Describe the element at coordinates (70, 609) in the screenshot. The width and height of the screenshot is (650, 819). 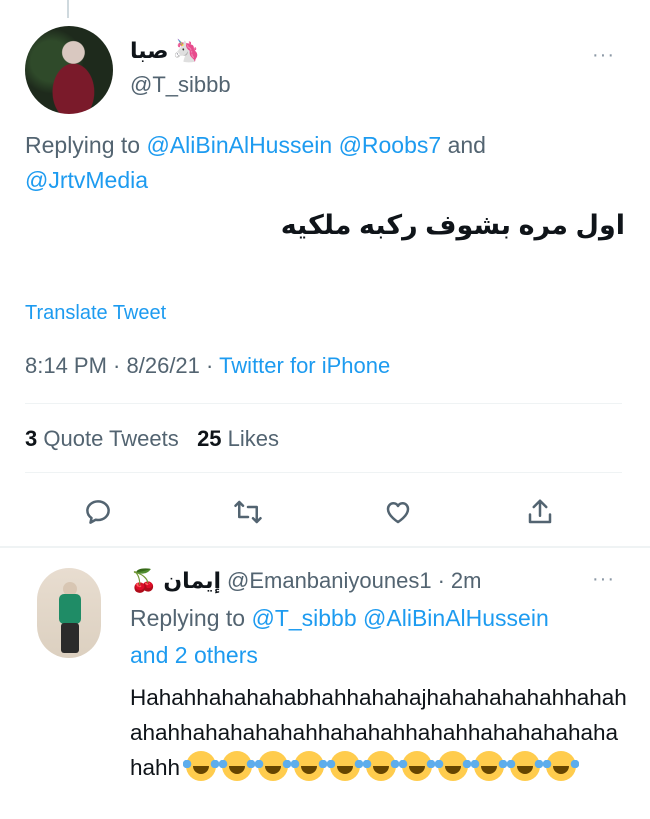
I see `avatar-body` at that location.